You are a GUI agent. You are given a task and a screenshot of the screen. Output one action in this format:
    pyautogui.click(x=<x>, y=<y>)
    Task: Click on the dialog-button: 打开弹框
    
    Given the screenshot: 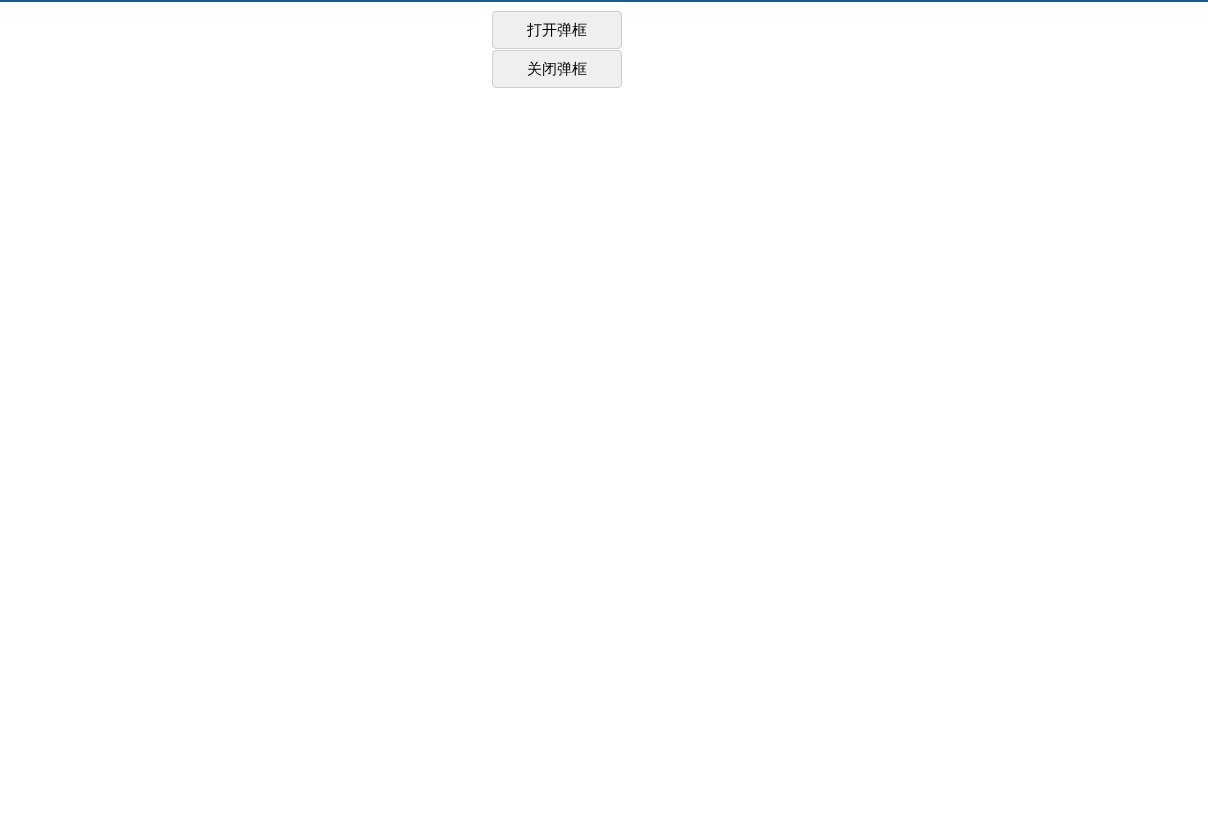 What is the action you would take?
    pyautogui.click(x=557, y=30)
    